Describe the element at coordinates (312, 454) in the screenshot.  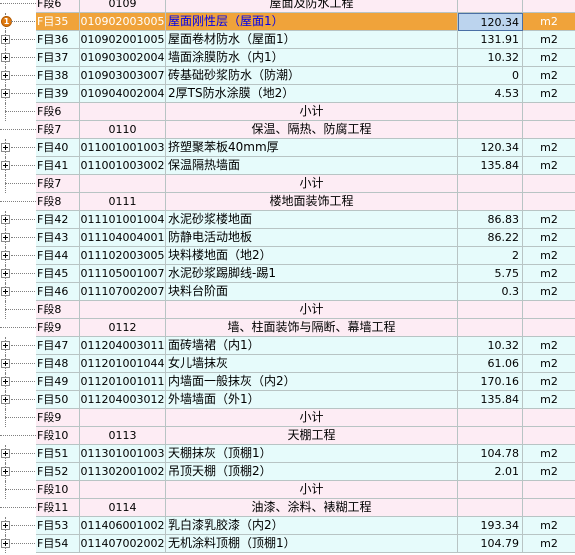
I see `item-name-cell: 天棚抹灰（顶棚1）` at that location.